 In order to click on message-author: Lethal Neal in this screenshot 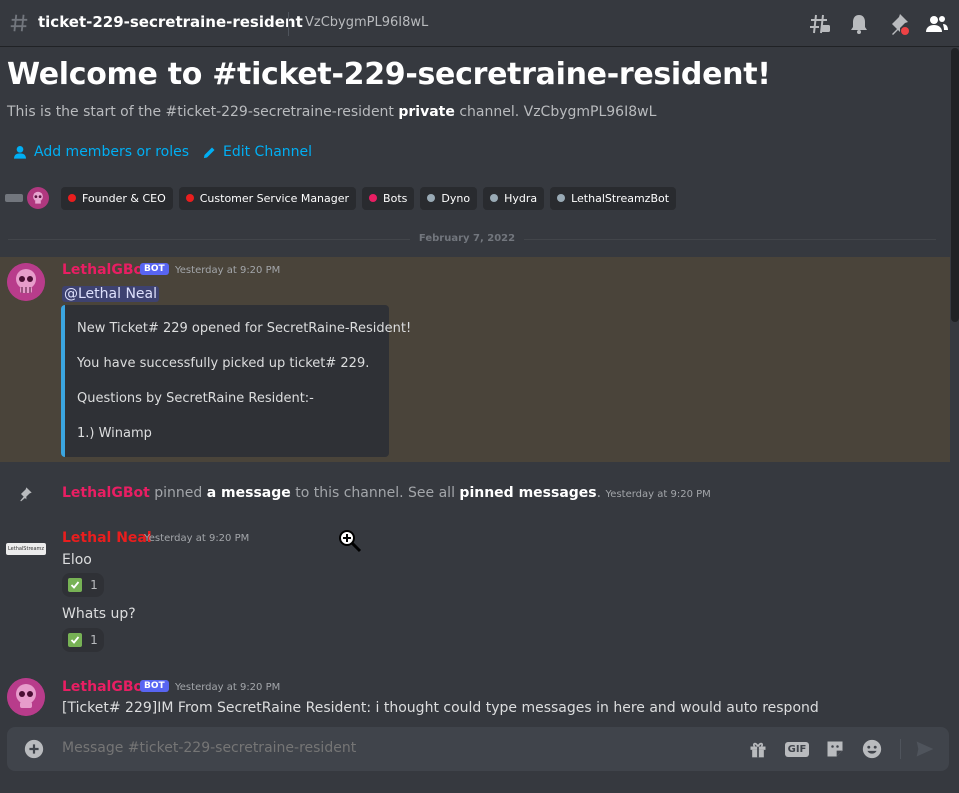, I will do `click(107, 538)`.